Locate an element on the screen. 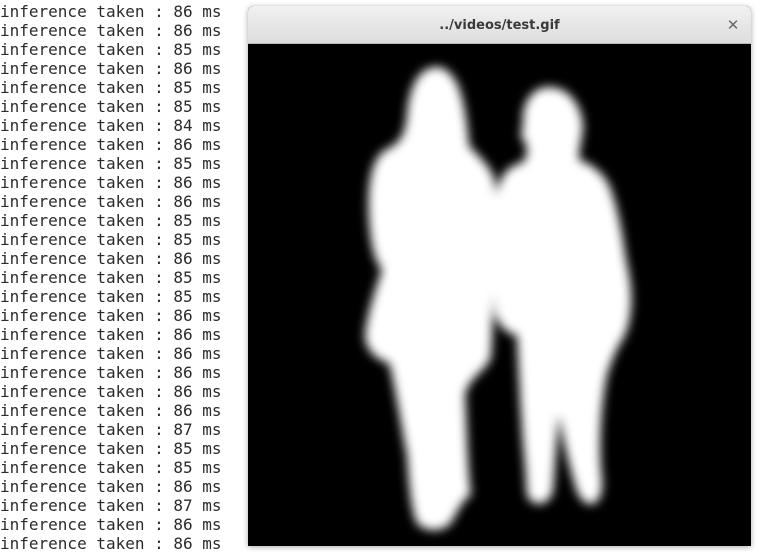  terminal-log-line: inference taken : 84 ms is located at coordinates (111, 125).